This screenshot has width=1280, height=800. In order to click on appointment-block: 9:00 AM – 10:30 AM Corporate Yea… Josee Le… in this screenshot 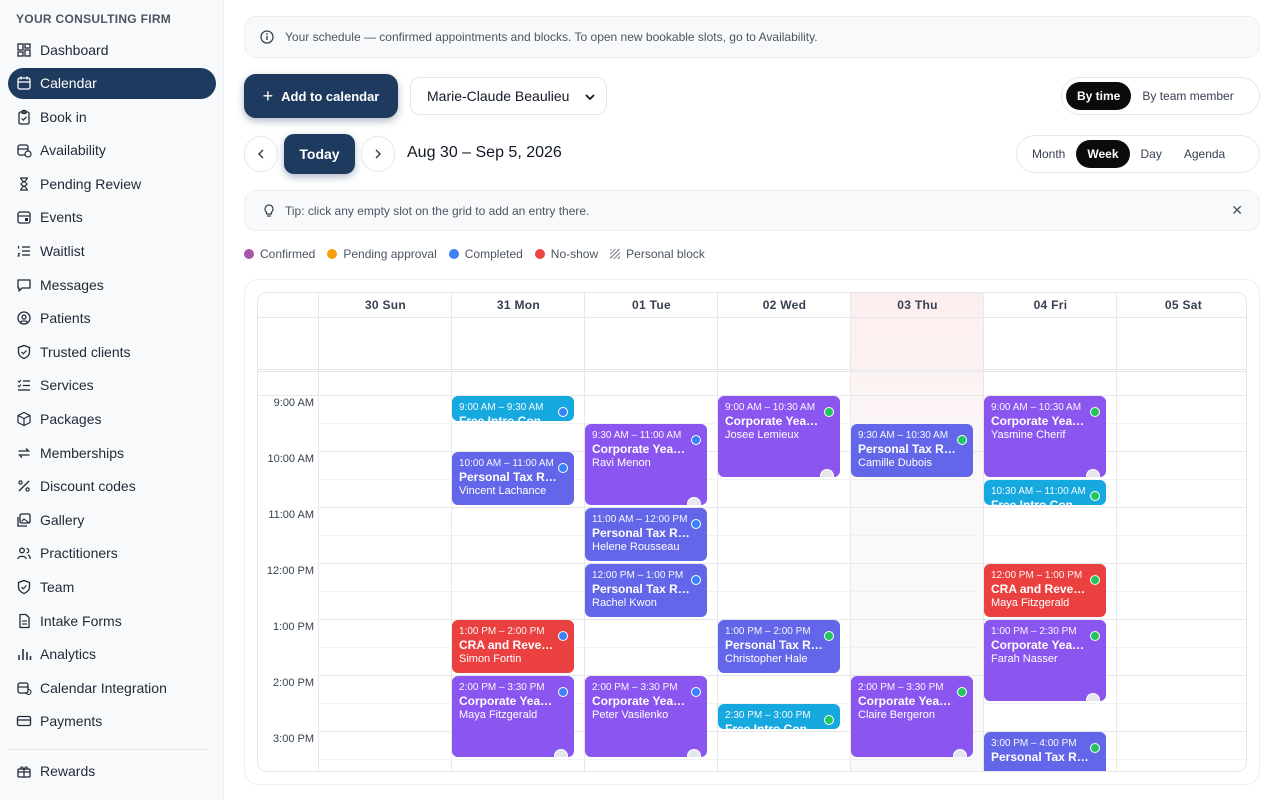, I will do `click(779, 436)`.